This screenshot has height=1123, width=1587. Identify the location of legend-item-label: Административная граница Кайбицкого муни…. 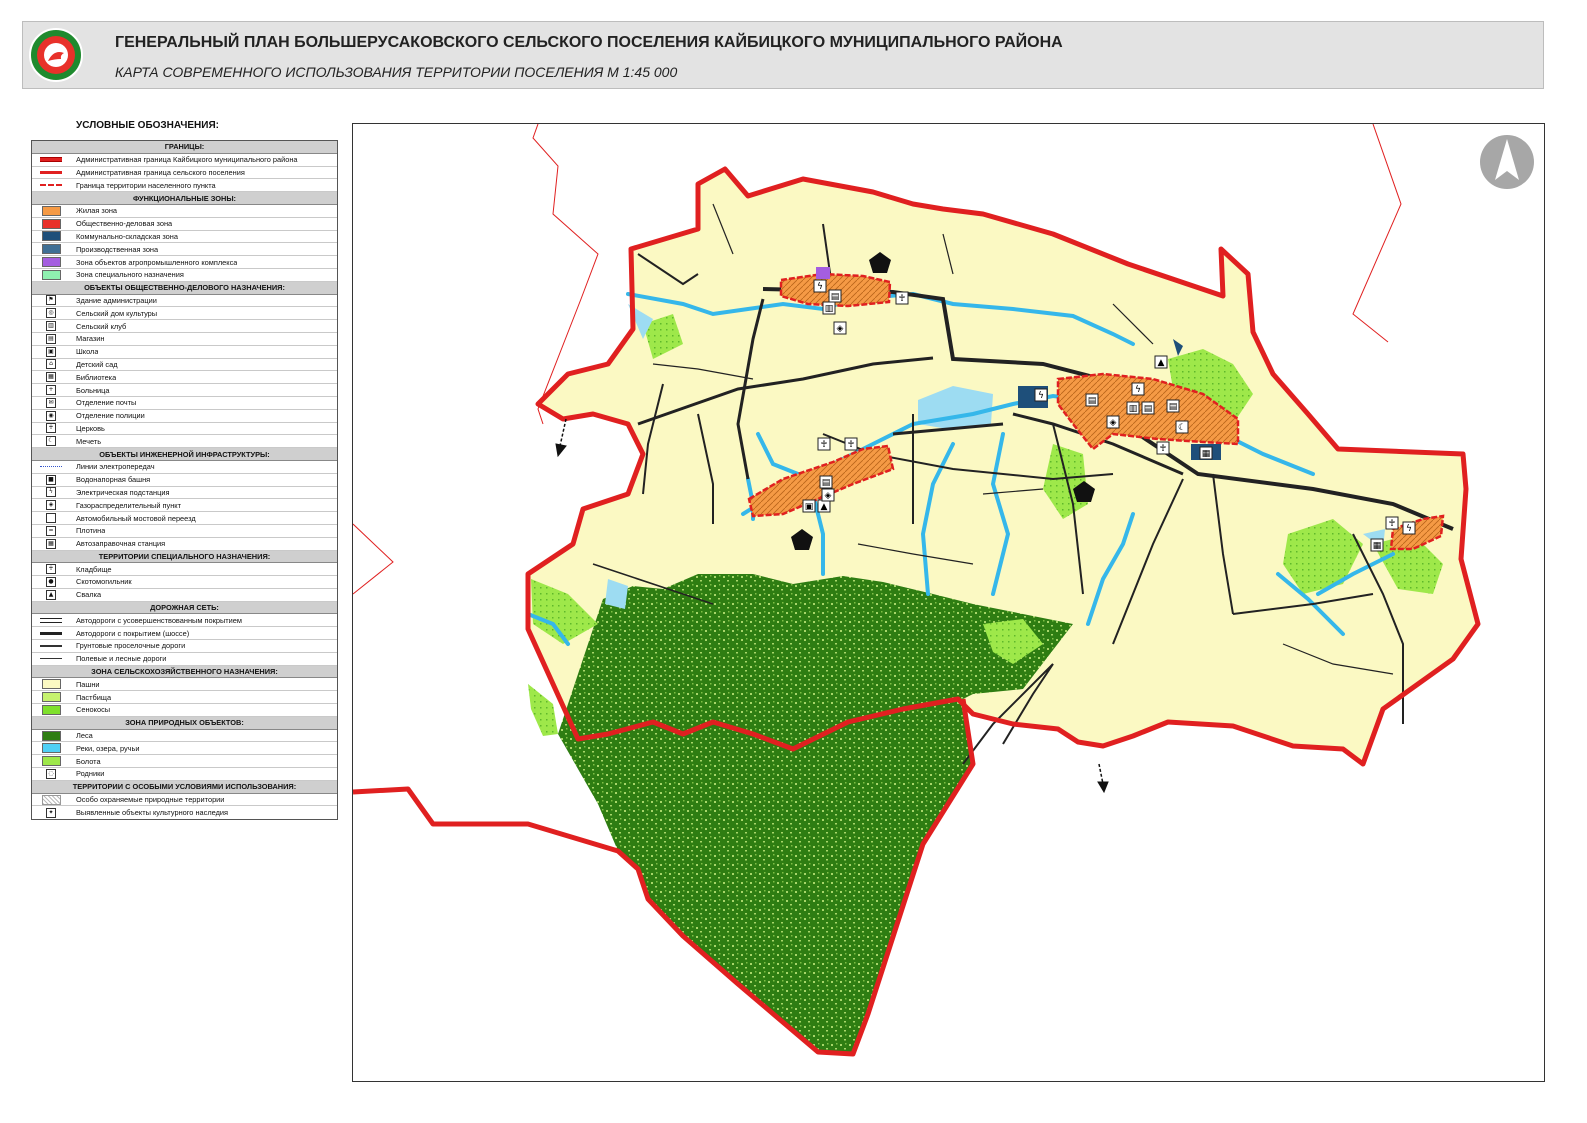
(187, 160).